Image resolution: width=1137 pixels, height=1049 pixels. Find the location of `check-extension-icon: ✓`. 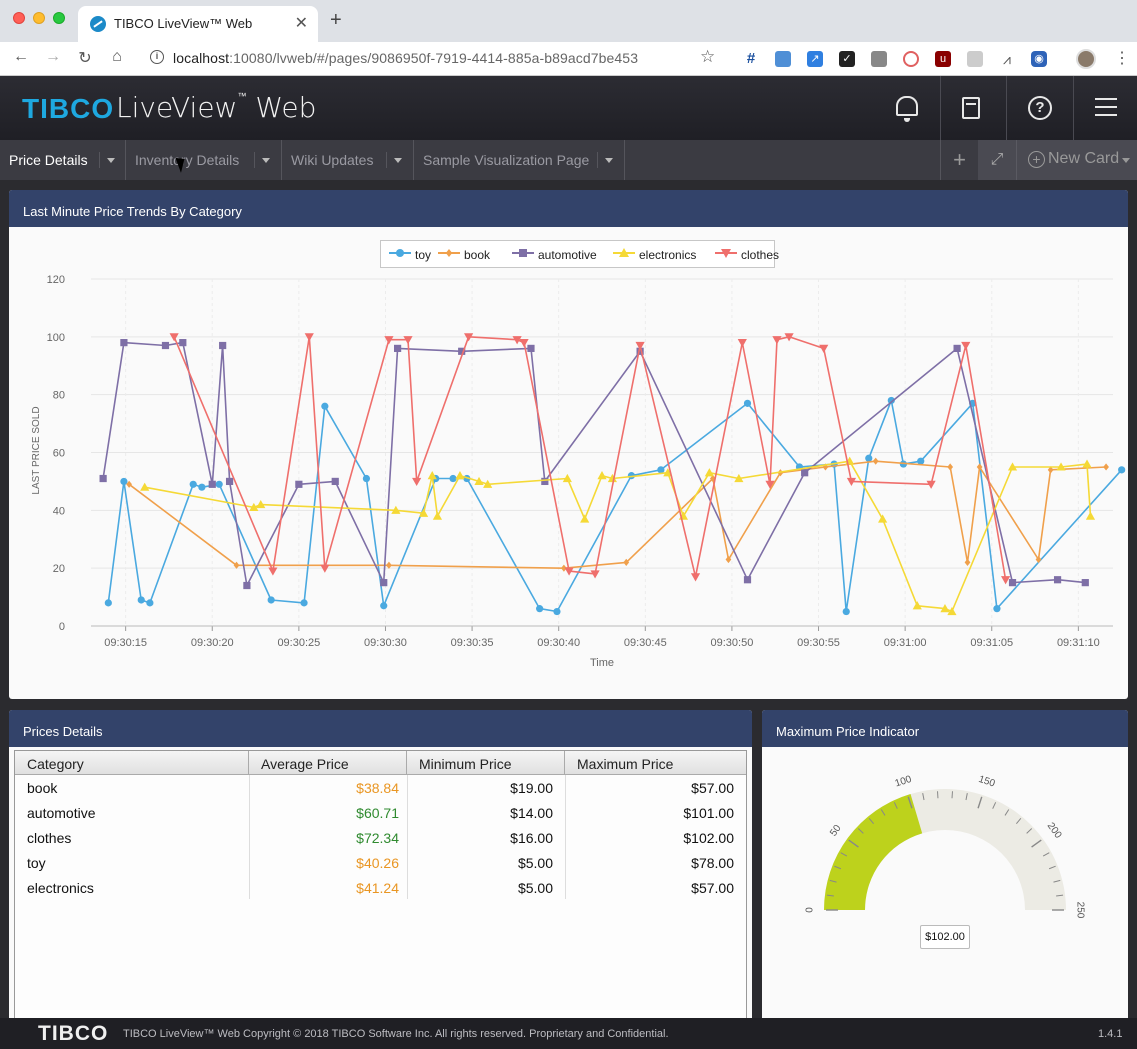

check-extension-icon: ✓ is located at coordinates (847, 59).